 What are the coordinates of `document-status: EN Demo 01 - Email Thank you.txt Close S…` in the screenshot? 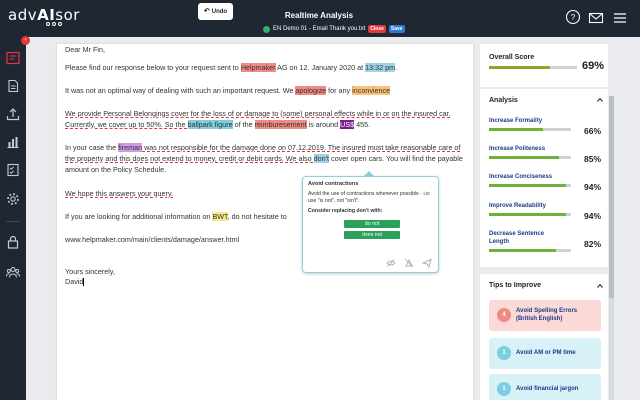 It's located at (334, 29).